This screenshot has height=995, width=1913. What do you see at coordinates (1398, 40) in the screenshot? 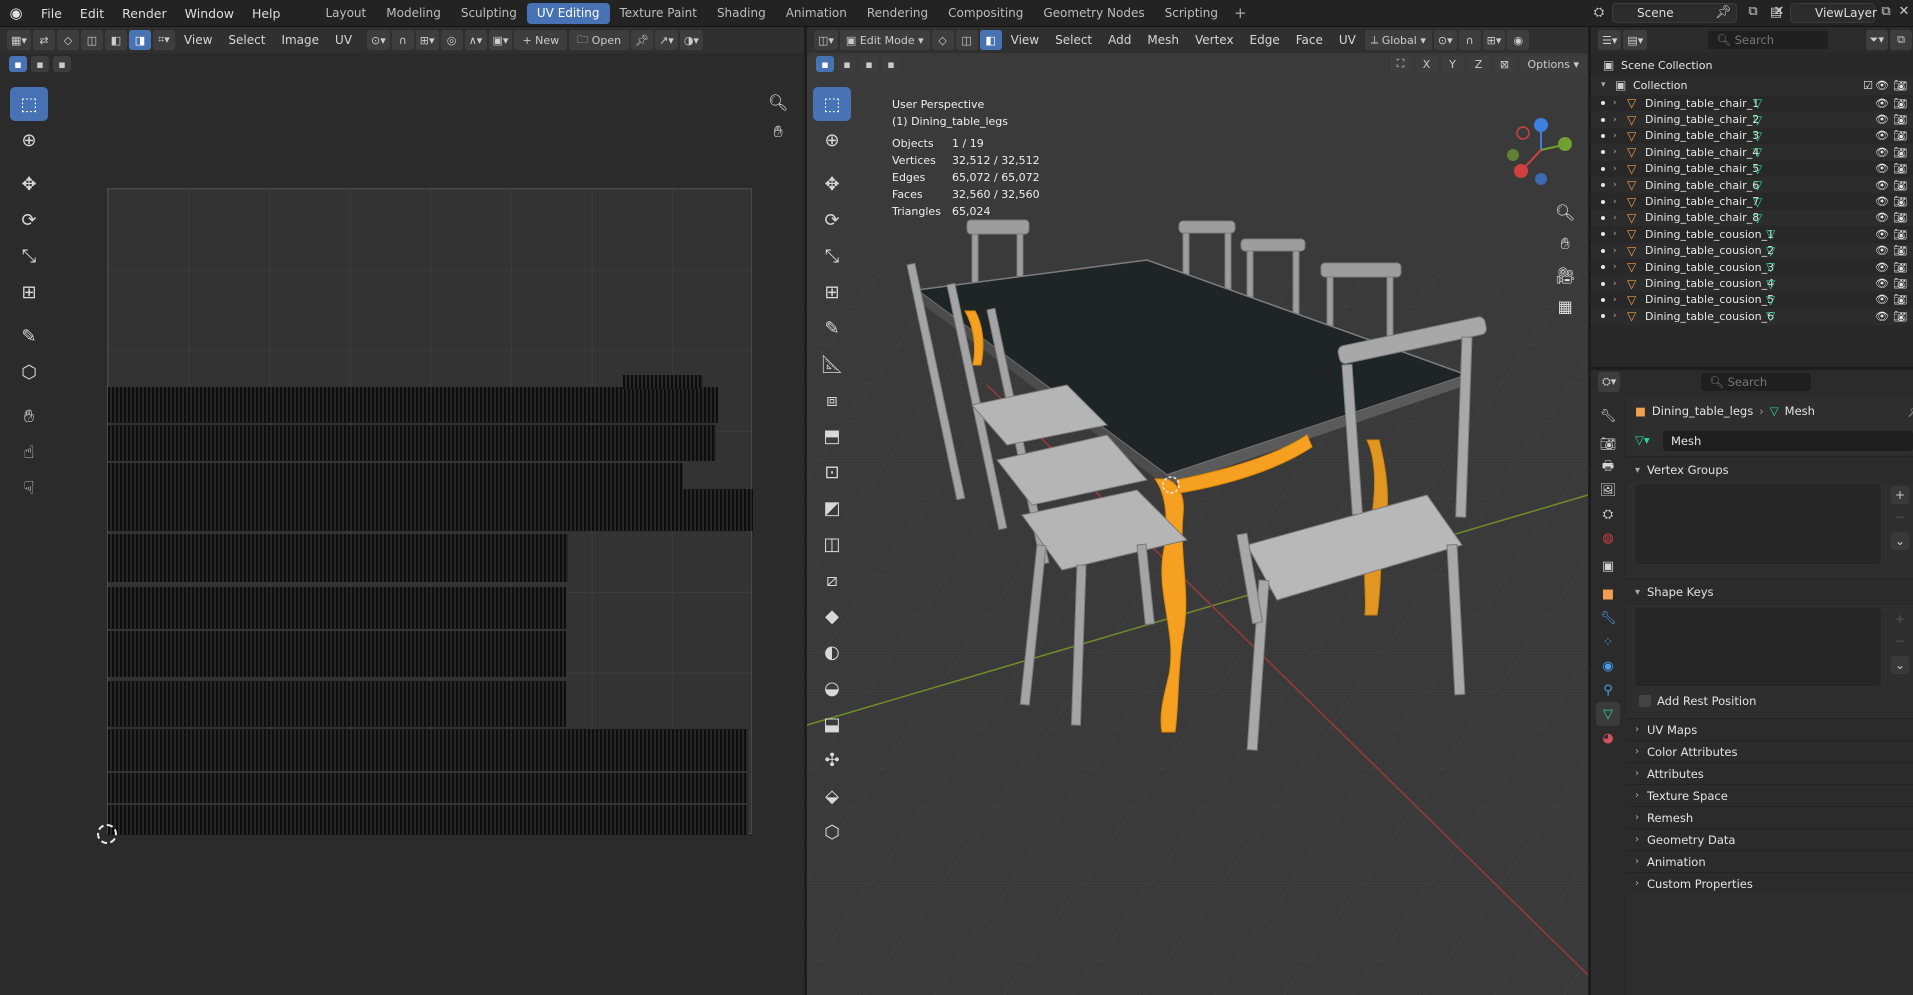
I see `orientation-selector: ⟂ Global ▾` at bounding box center [1398, 40].